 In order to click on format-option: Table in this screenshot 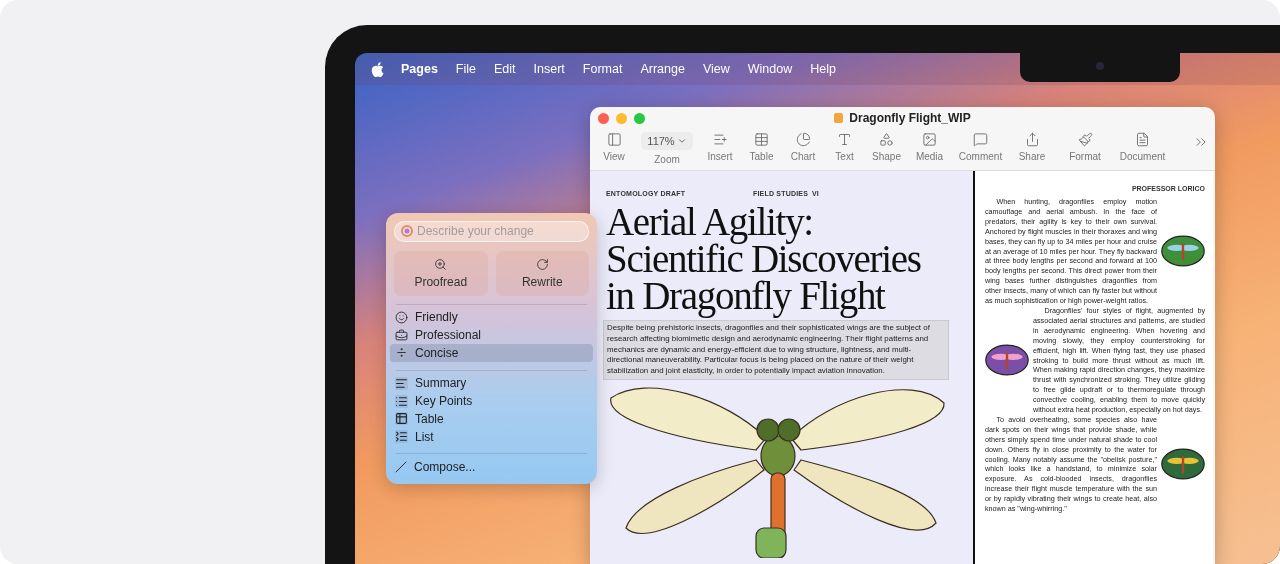, I will do `click(491, 419)`.